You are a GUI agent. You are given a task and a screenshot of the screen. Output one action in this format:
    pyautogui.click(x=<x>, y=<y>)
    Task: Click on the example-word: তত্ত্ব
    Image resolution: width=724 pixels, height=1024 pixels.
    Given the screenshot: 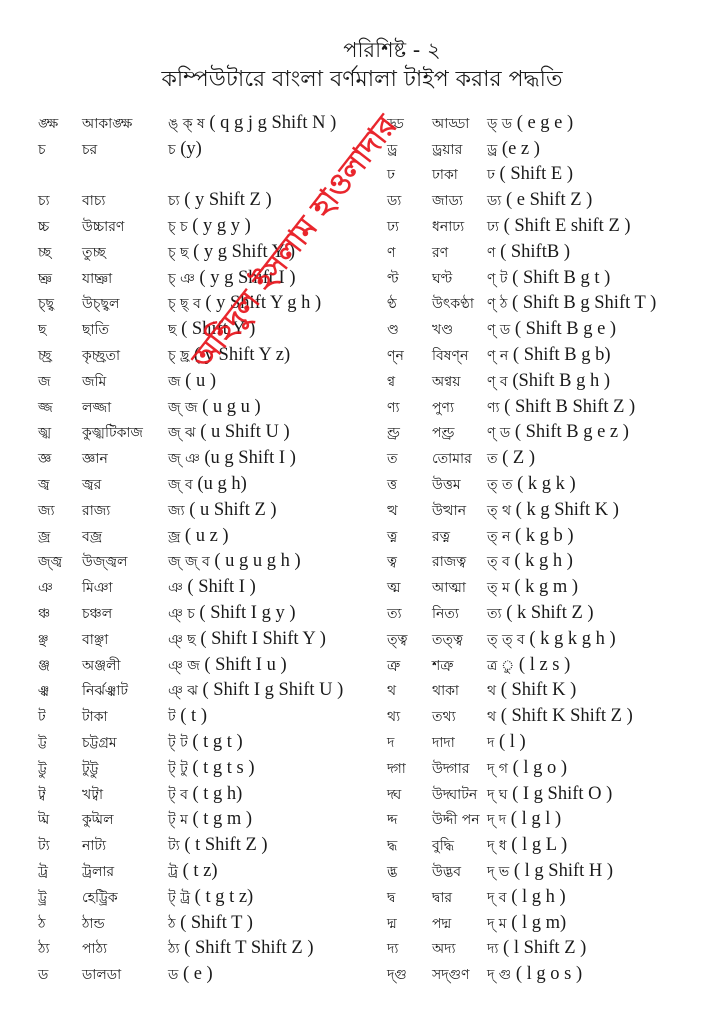 What is the action you would take?
    pyautogui.click(x=447, y=639)
    